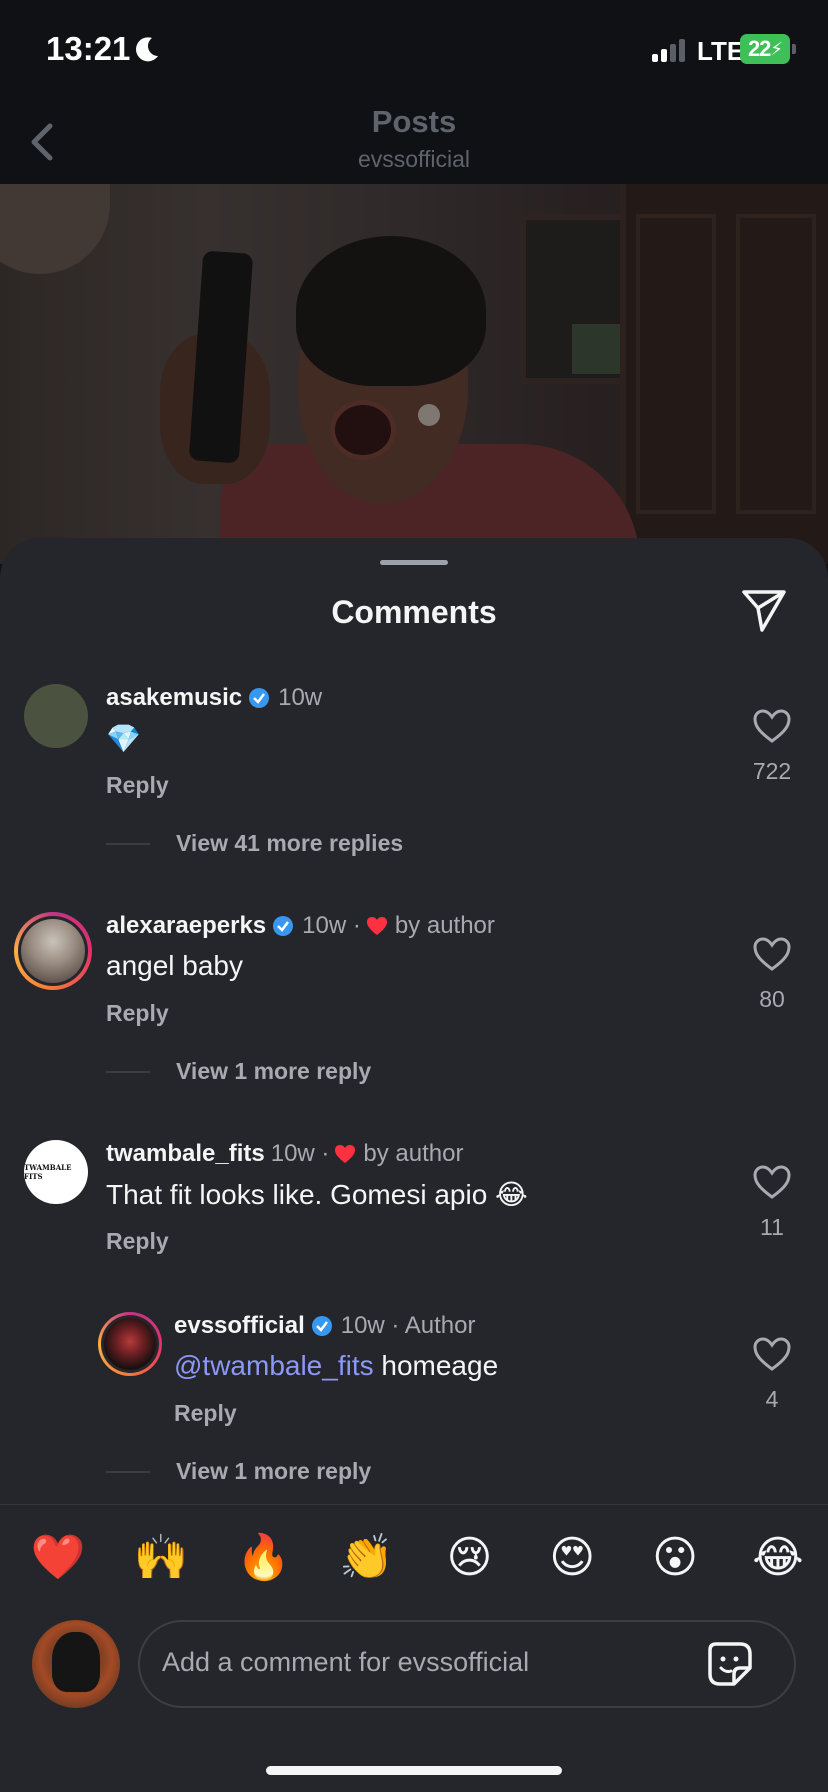 The image size is (828, 1792). I want to click on reaction-fire: 🔥, so click(264, 1558).